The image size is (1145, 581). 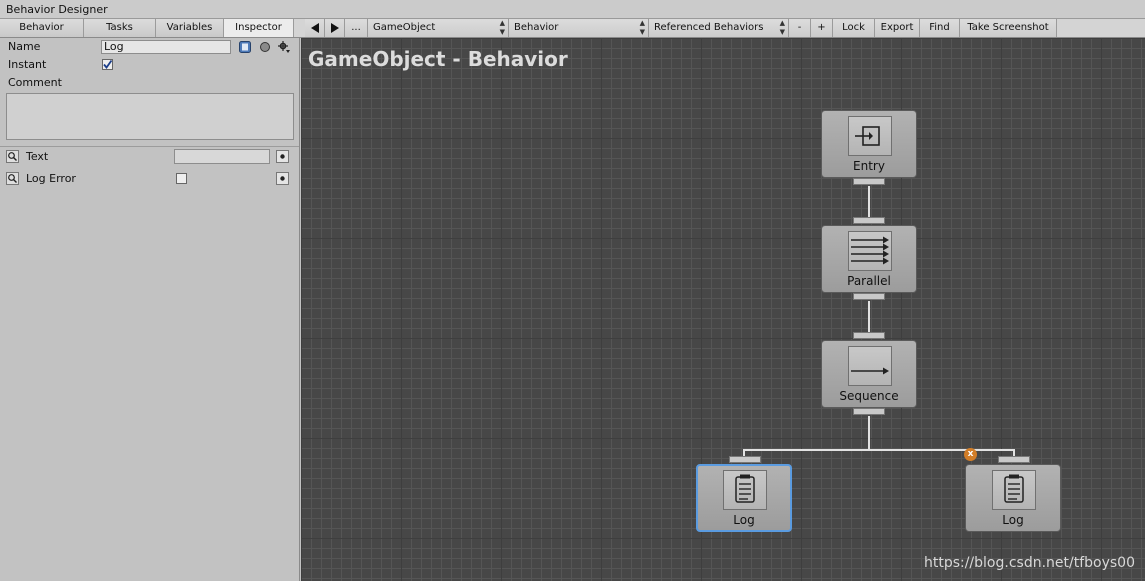 What do you see at coordinates (854, 28) in the screenshot?
I see `lock-button: Lock` at bounding box center [854, 28].